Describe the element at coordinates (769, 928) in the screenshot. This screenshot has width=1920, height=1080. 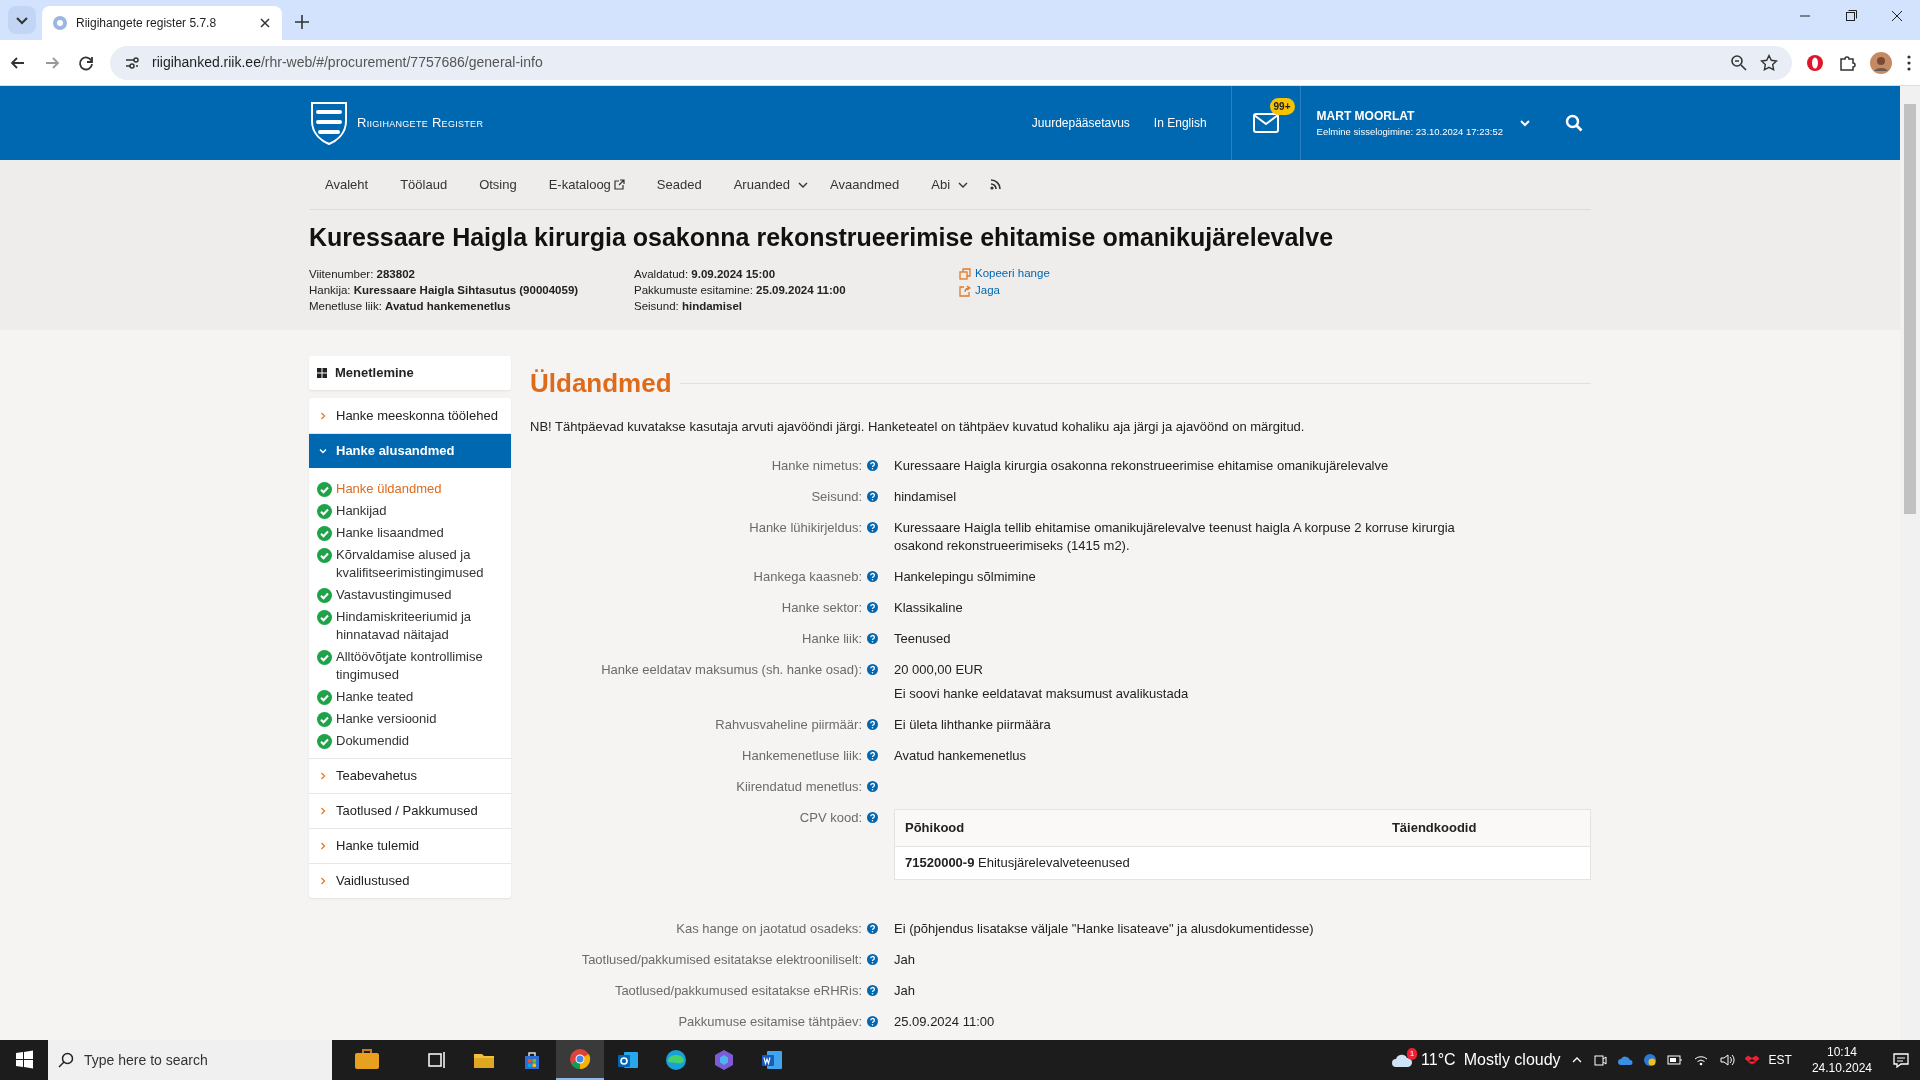
I see `field-label: Kas hange on jaotatud osadeks:` at that location.